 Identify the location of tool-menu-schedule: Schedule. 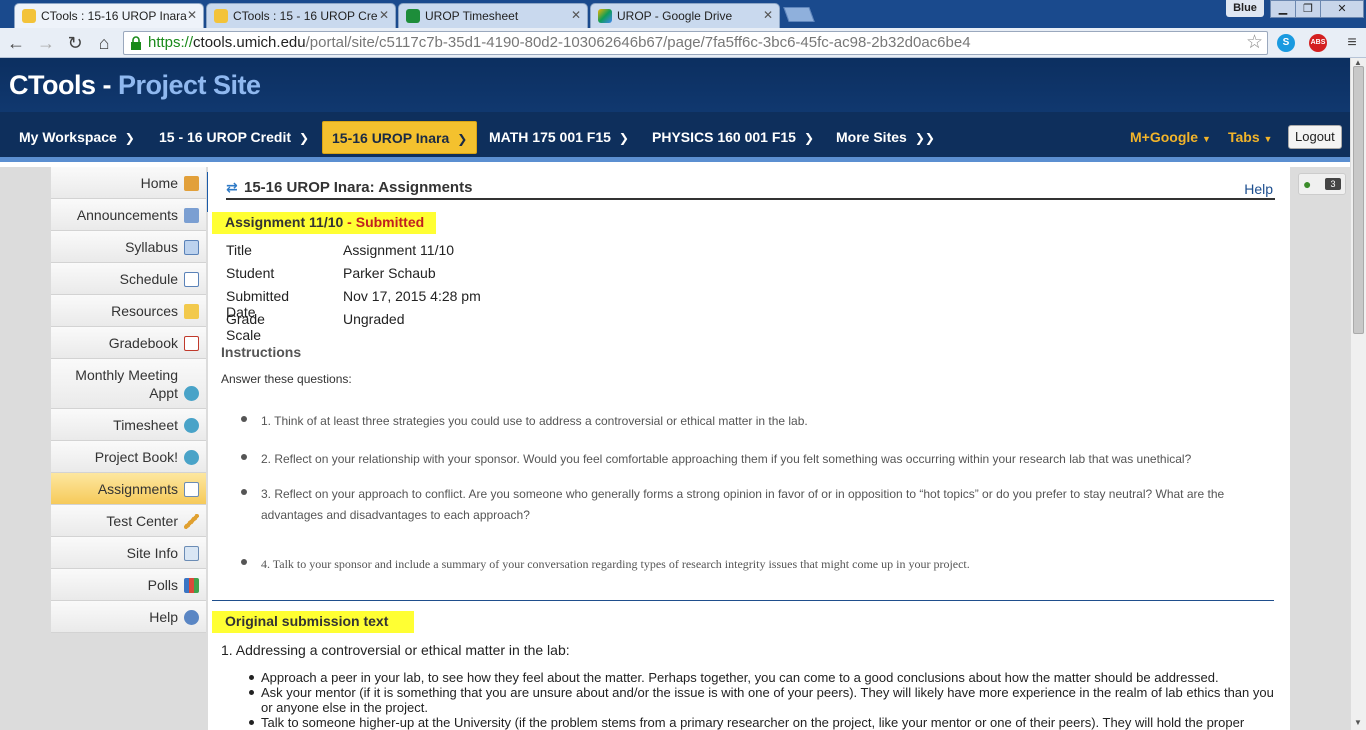
(128, 279).